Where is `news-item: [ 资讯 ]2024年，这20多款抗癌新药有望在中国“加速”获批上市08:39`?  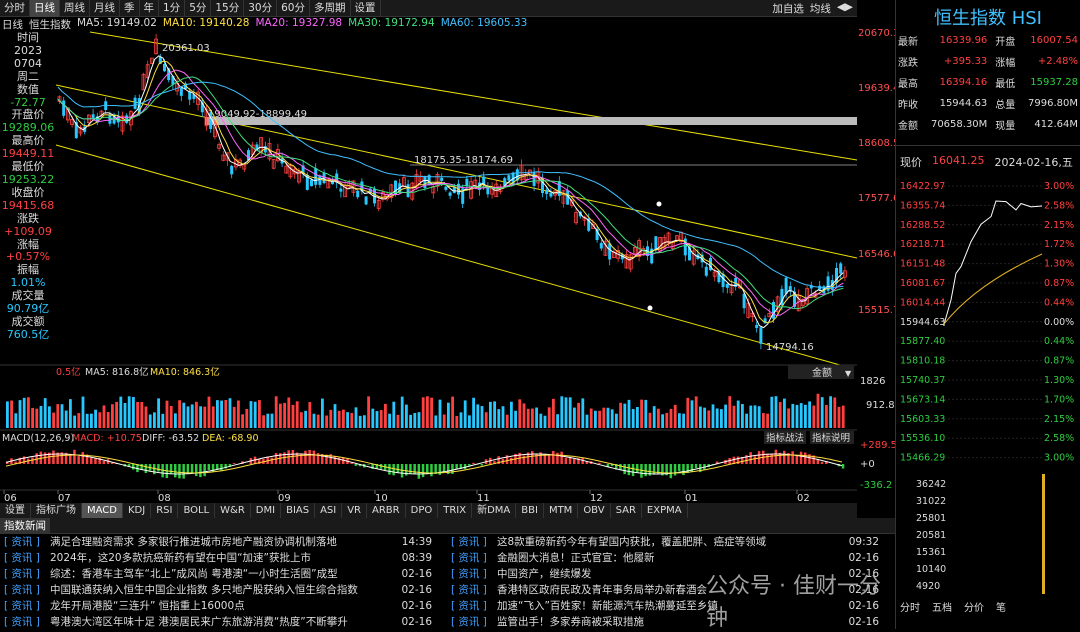
news-item: [ 资讯 ]2024年，这20多款抗癌新药有望在中国“加速”获批上市08:39 is located at coordinates (223, 558).